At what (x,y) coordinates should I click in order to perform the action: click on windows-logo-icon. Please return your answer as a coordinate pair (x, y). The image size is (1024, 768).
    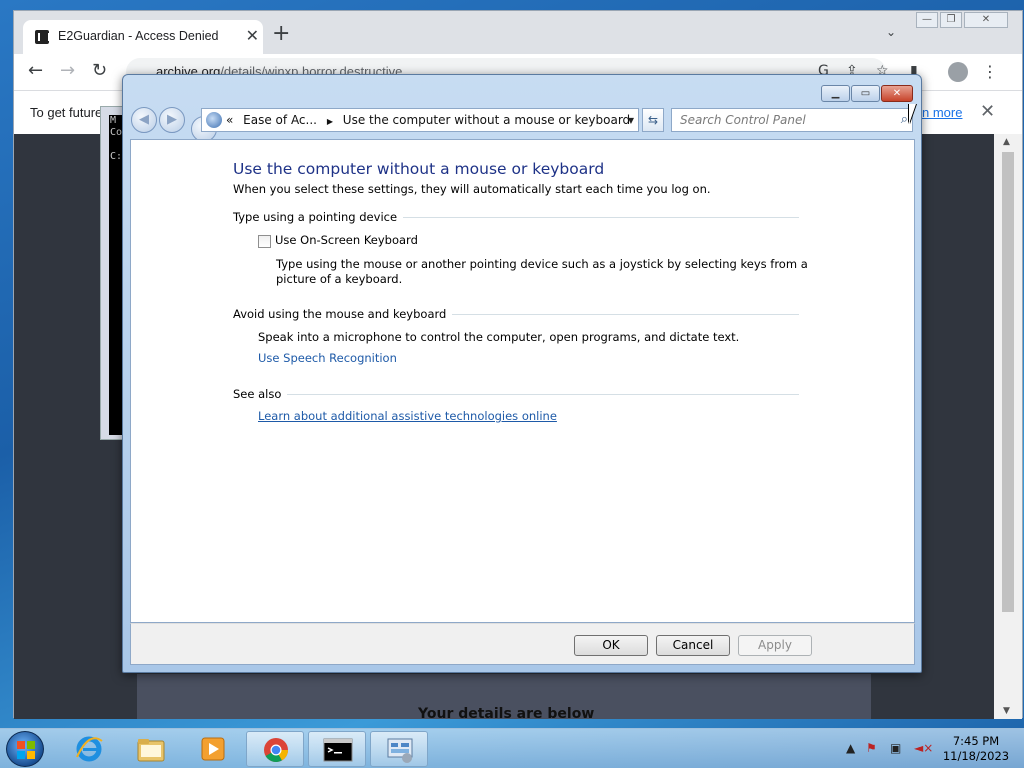
    Looking at the image, I should click on (26, 750).